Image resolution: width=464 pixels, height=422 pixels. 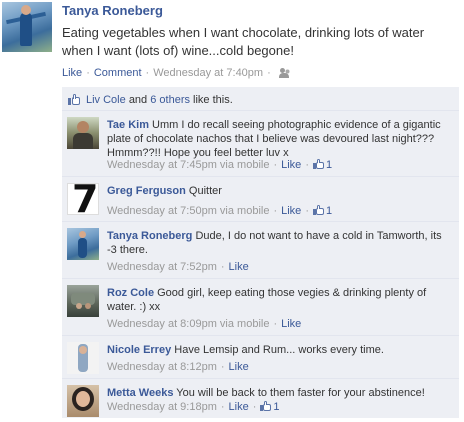 What do you see at coordinates (112, 10) in the screenshot?
I see `post-author-name: Tanya Roneberg` at bounding box center [112, 10].